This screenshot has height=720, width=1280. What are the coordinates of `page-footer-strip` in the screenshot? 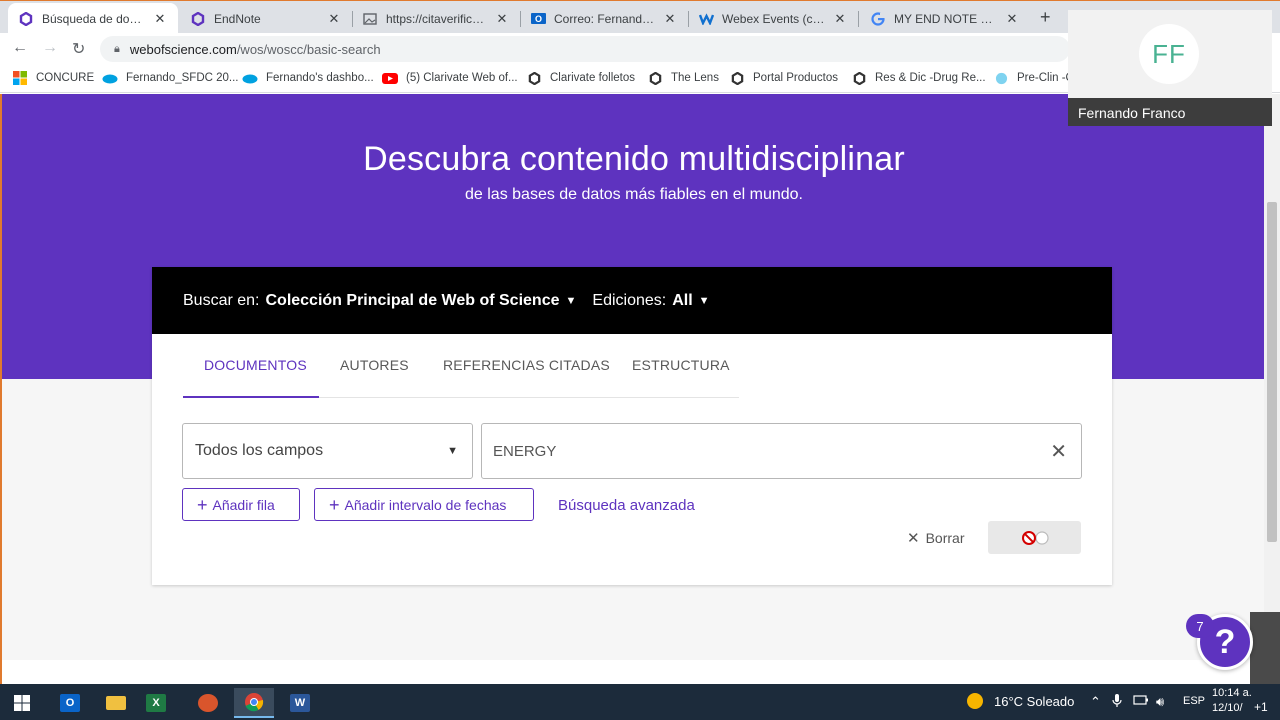 It's located at (634, 672).